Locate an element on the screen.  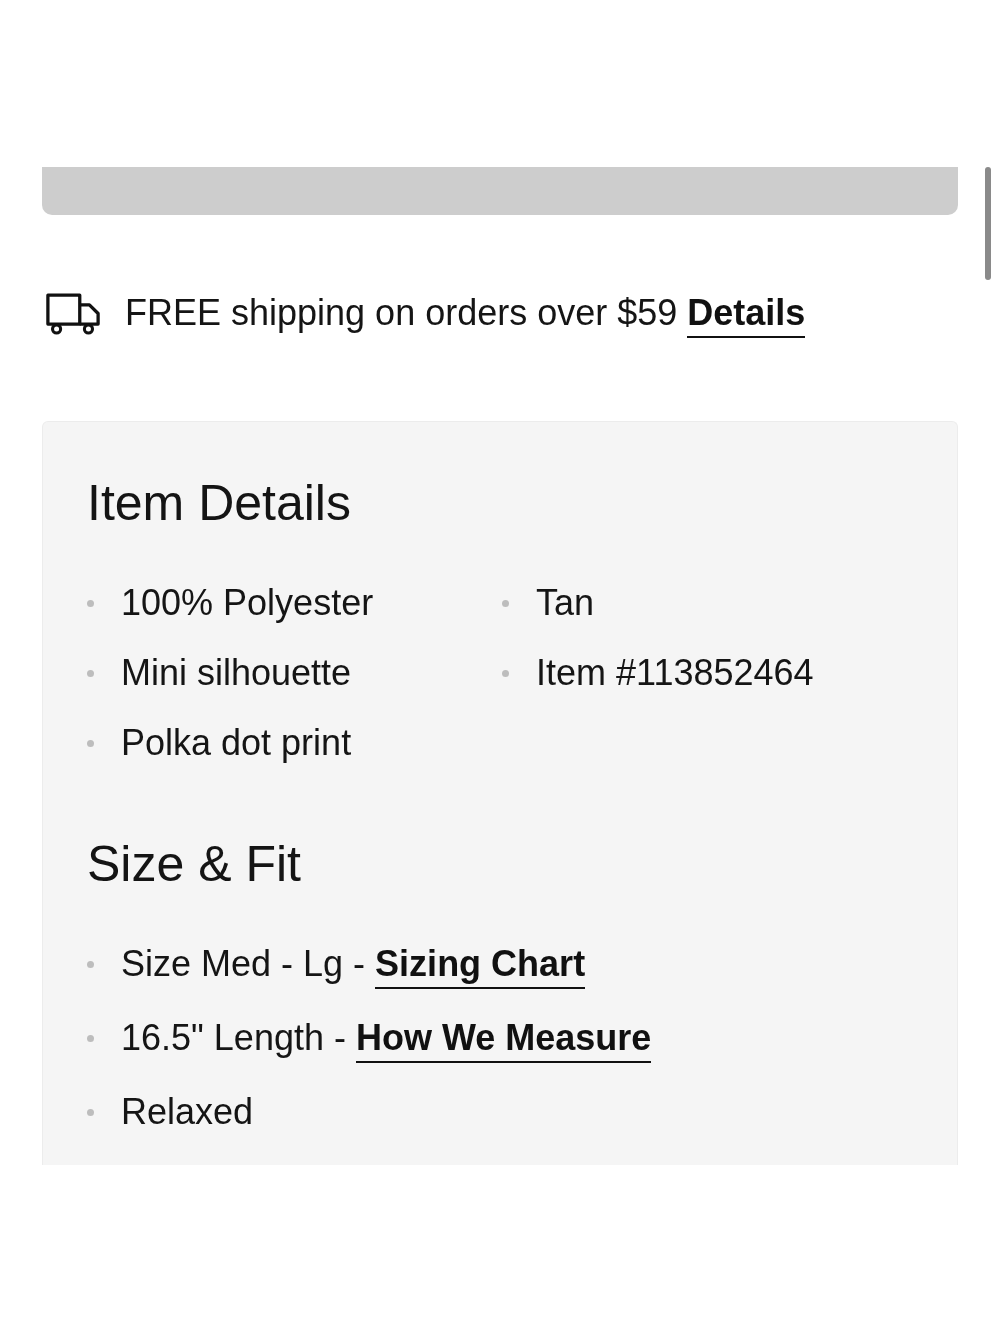
list-item-text: 16.5" Length - How We Measure is located at coordinates (386, 1038).